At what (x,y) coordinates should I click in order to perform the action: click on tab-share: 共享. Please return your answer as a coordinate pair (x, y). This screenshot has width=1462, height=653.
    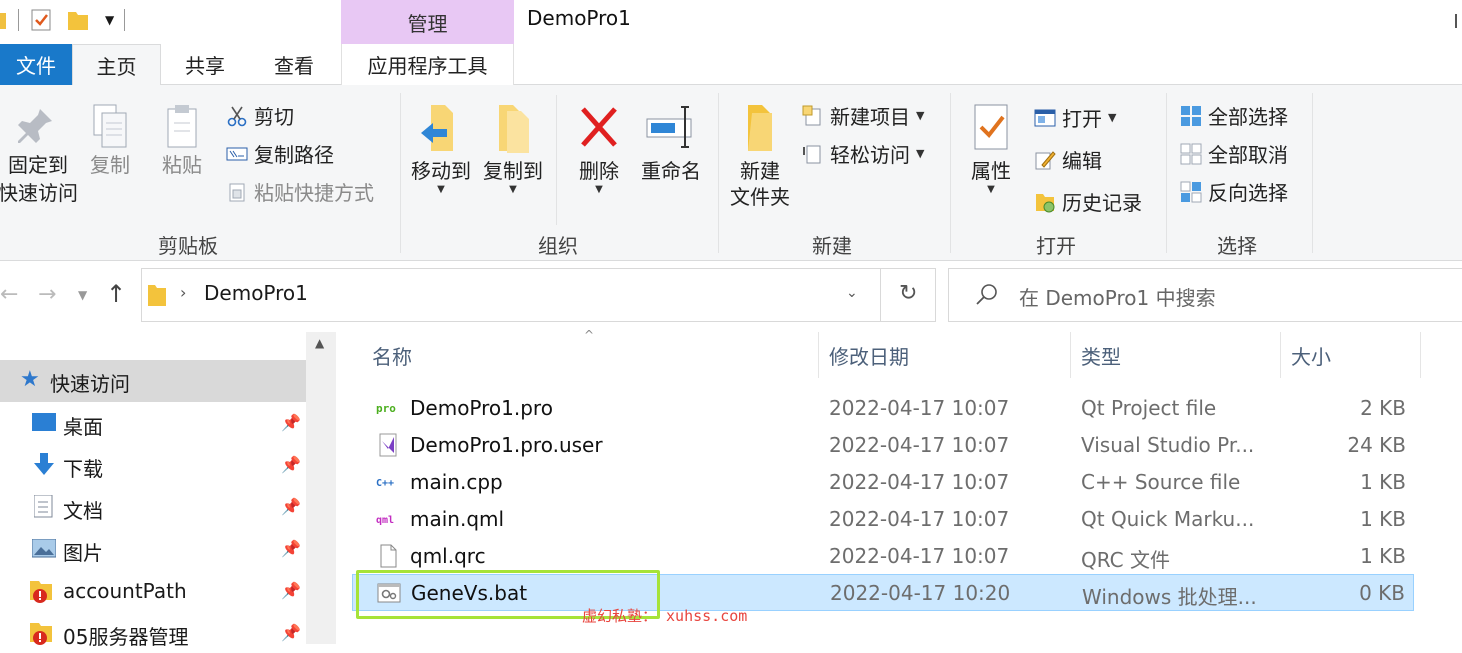
    Looking at the image, I should click on (205, 64).